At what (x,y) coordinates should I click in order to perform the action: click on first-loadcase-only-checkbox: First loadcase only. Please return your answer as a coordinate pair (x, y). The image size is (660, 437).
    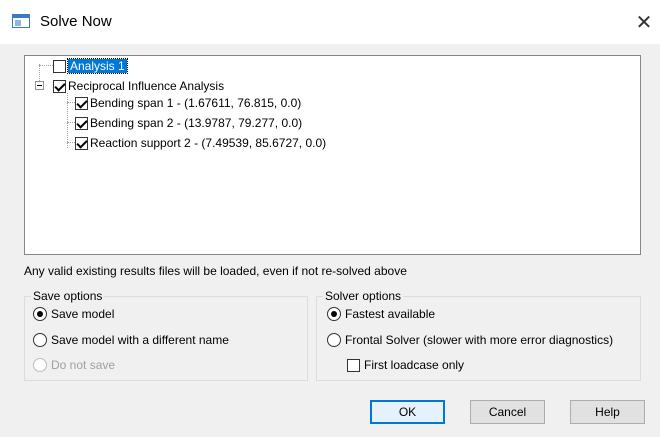
    Looking at the image, I should click on (405, 365).